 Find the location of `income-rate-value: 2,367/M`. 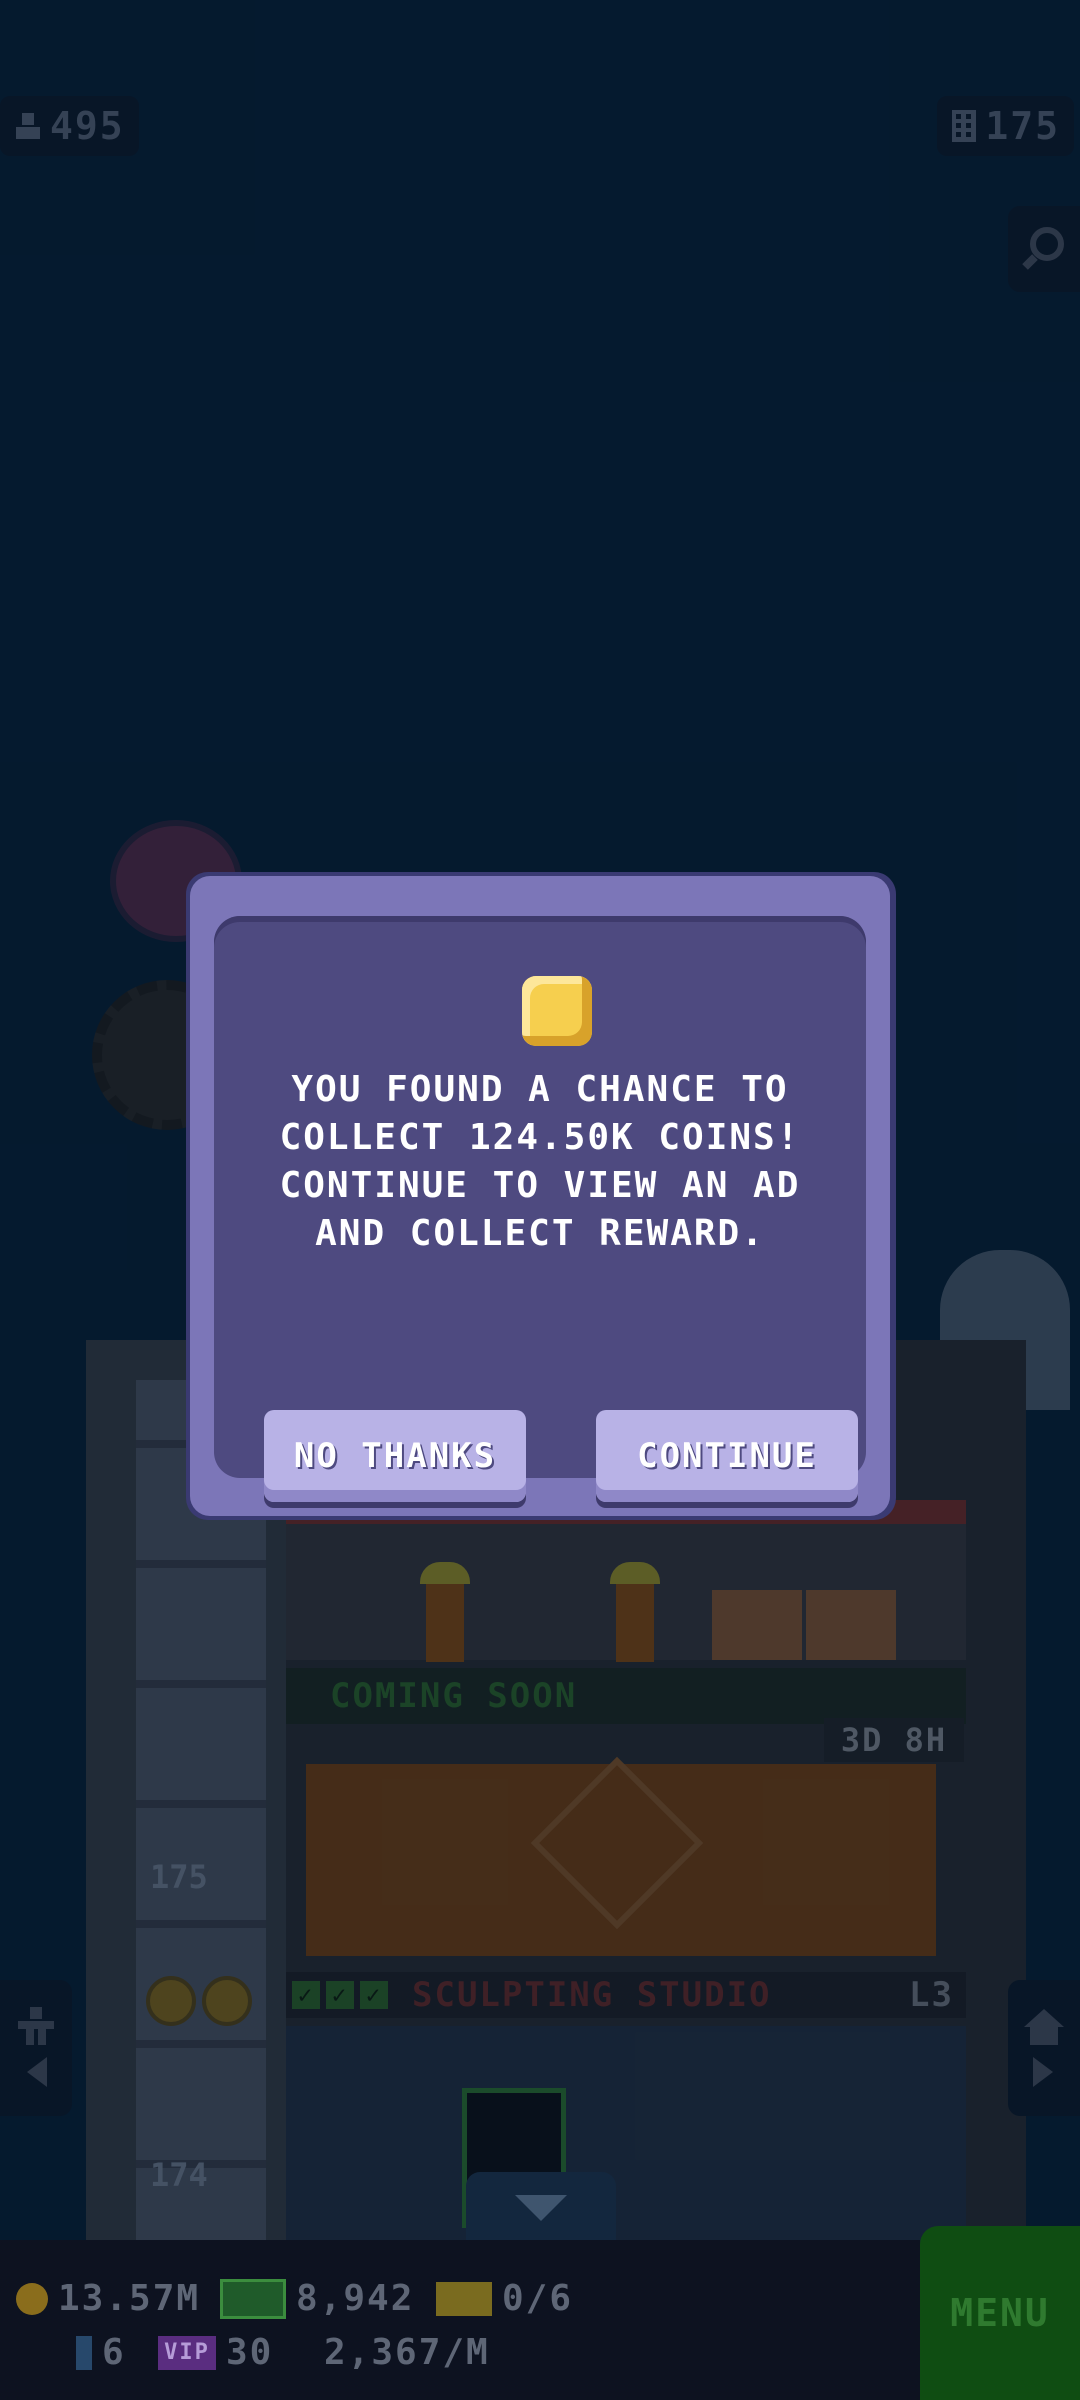

income-rate-value: 2,367/M is located at coordinates (407, 2352).